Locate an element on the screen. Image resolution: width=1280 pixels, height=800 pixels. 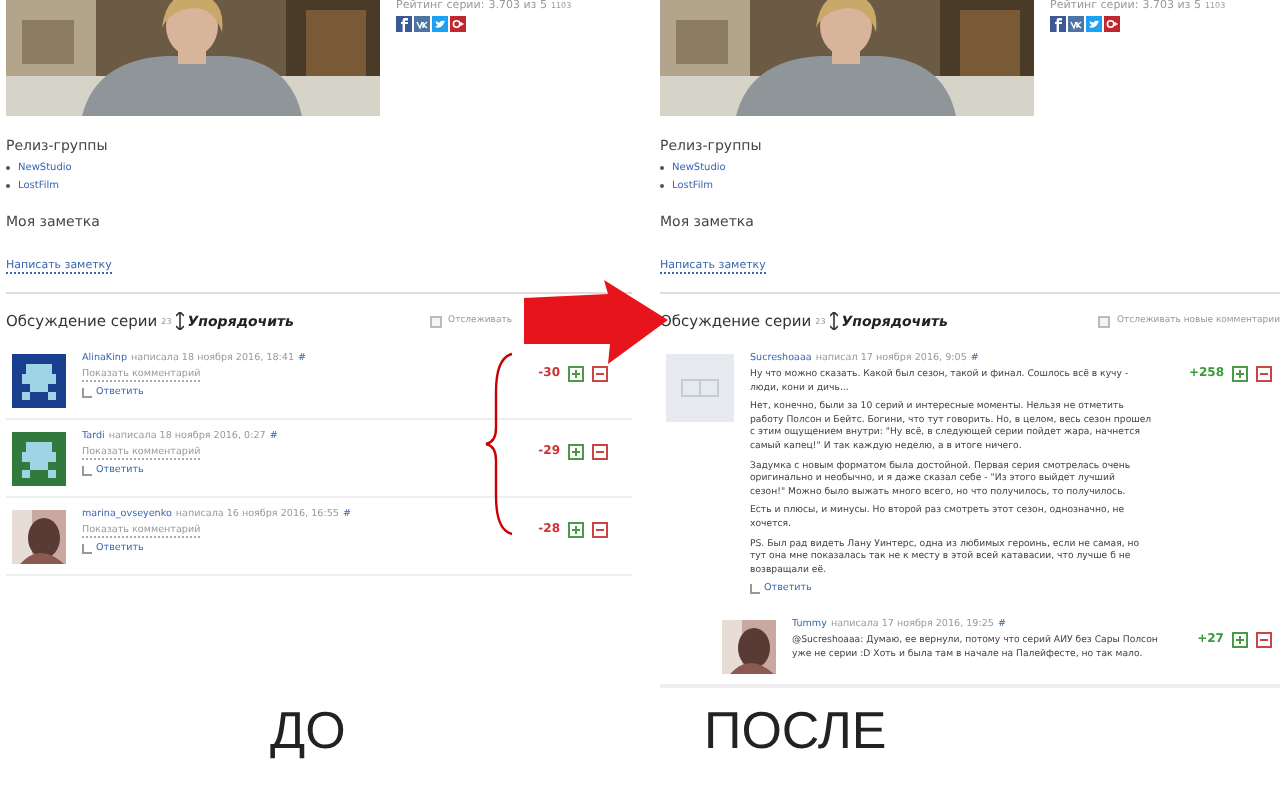
caption-label: ПОСЛЕ is located at coordinates (795, 731).